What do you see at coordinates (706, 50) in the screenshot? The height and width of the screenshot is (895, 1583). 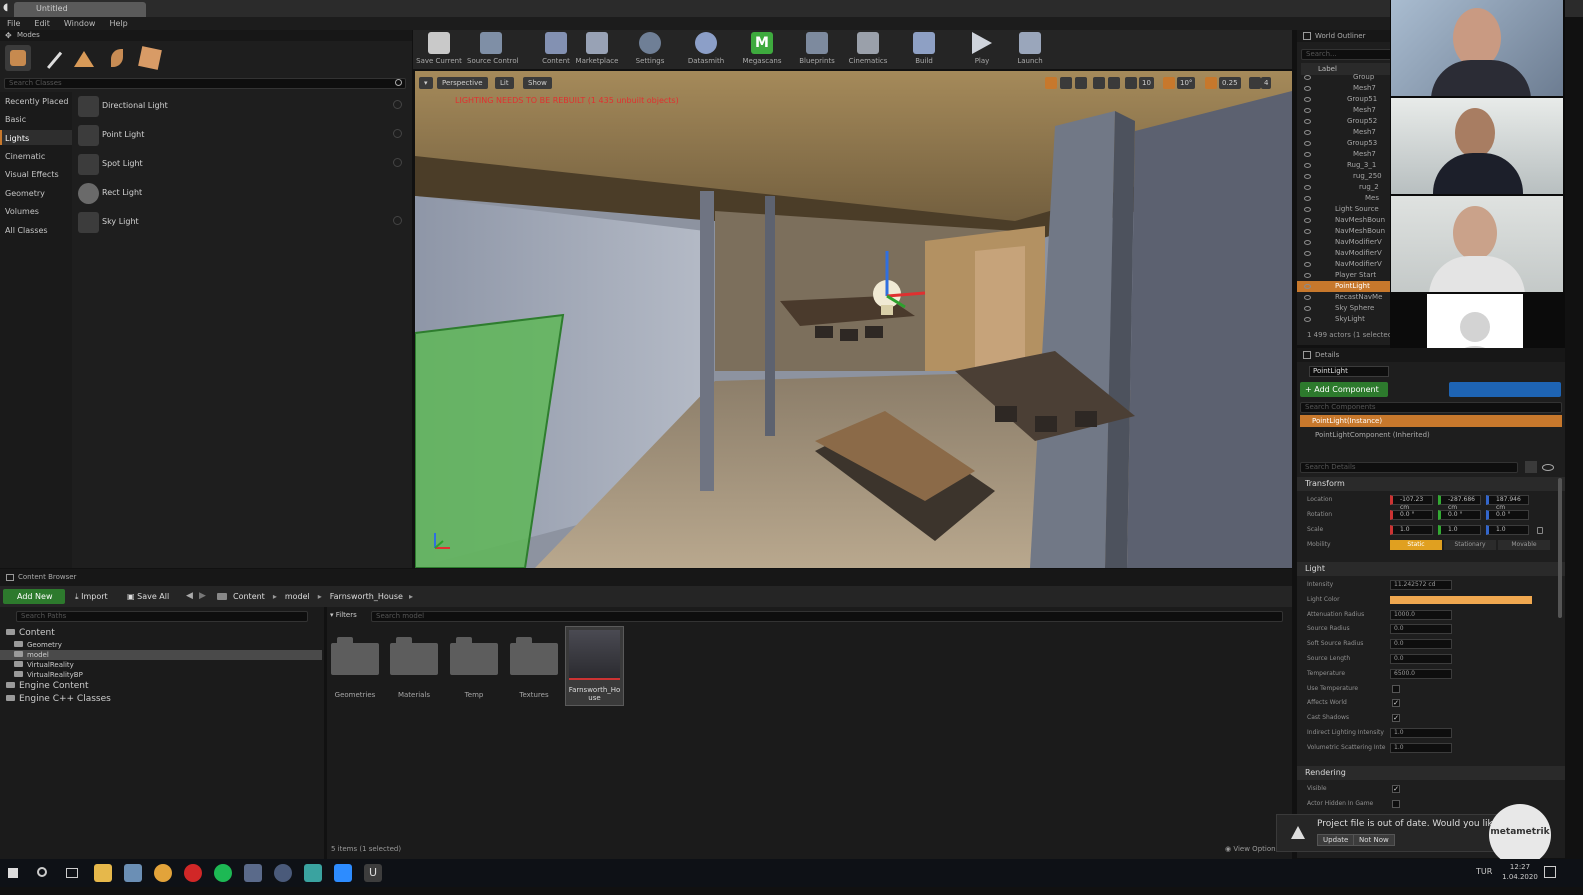 I see `datasmith-button: Datasmith` at bounding box center [706, 50].